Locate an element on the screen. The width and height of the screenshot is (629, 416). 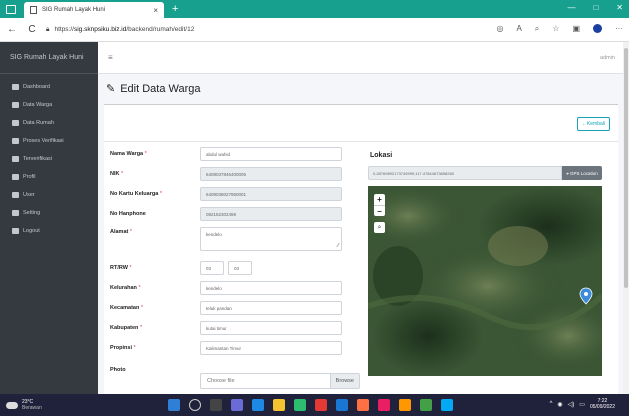
page-scrollbar is located at coordinates (626, 218).